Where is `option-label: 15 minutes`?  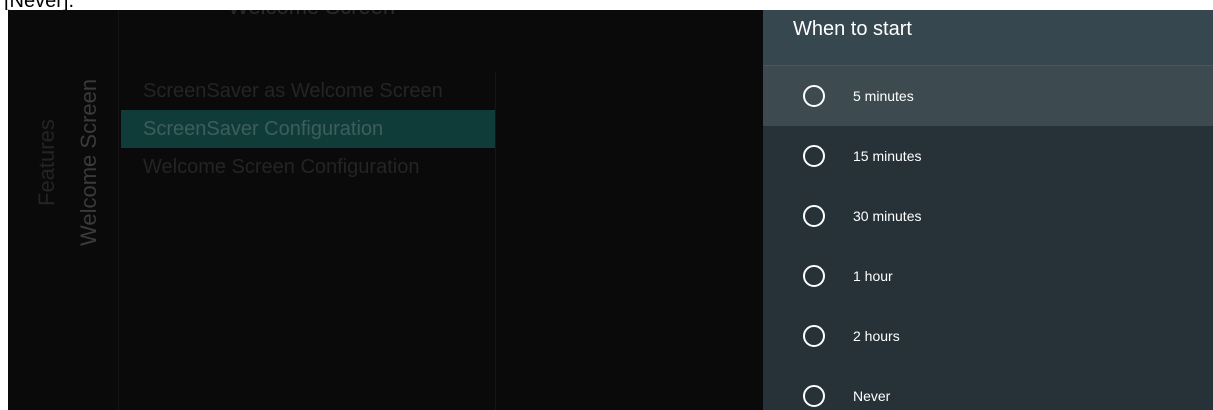 option-label: 15 minutes is located at coordinates (887, 156).